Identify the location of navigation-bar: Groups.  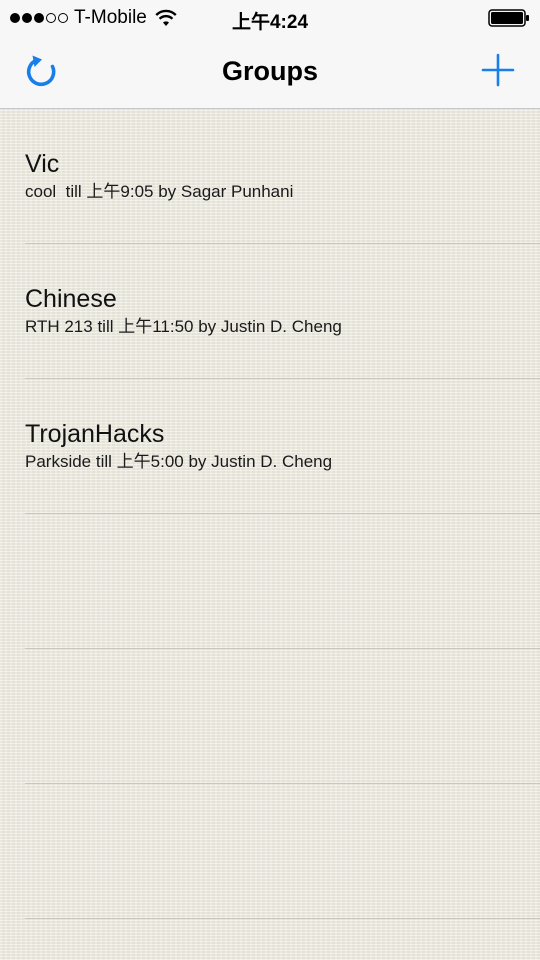
(270, 72).